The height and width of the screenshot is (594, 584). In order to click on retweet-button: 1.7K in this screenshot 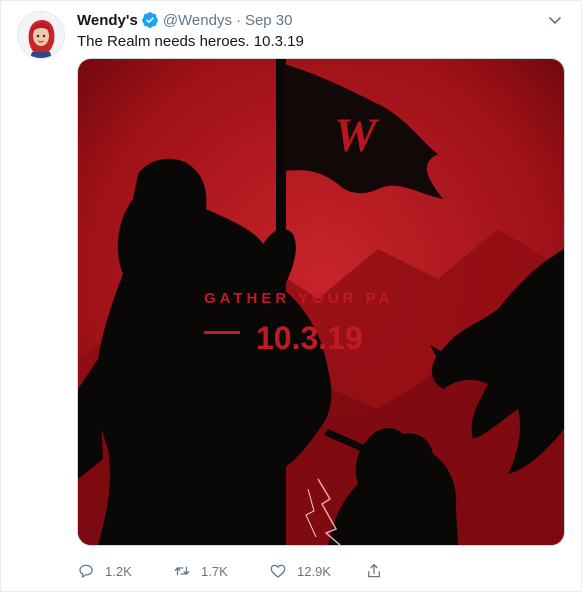, I will do `click(221, 571)`.